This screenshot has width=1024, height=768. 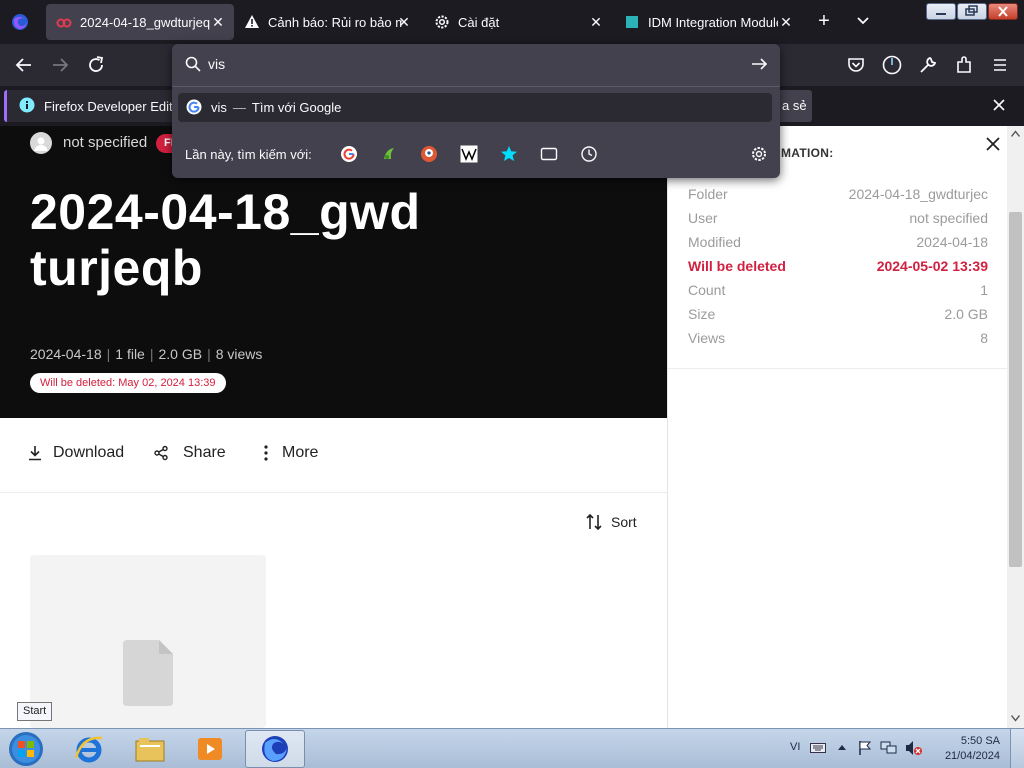 I want to click on duckduckgo-icon, so click(x=429, y=154).